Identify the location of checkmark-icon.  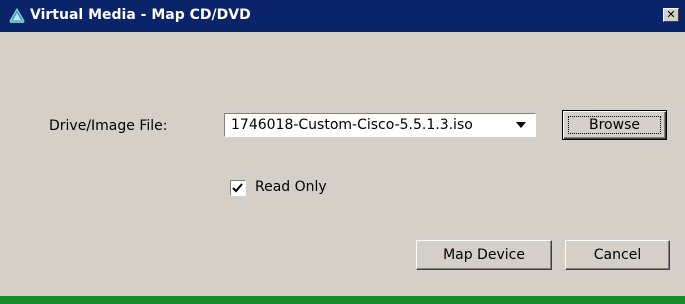
(237, 188).